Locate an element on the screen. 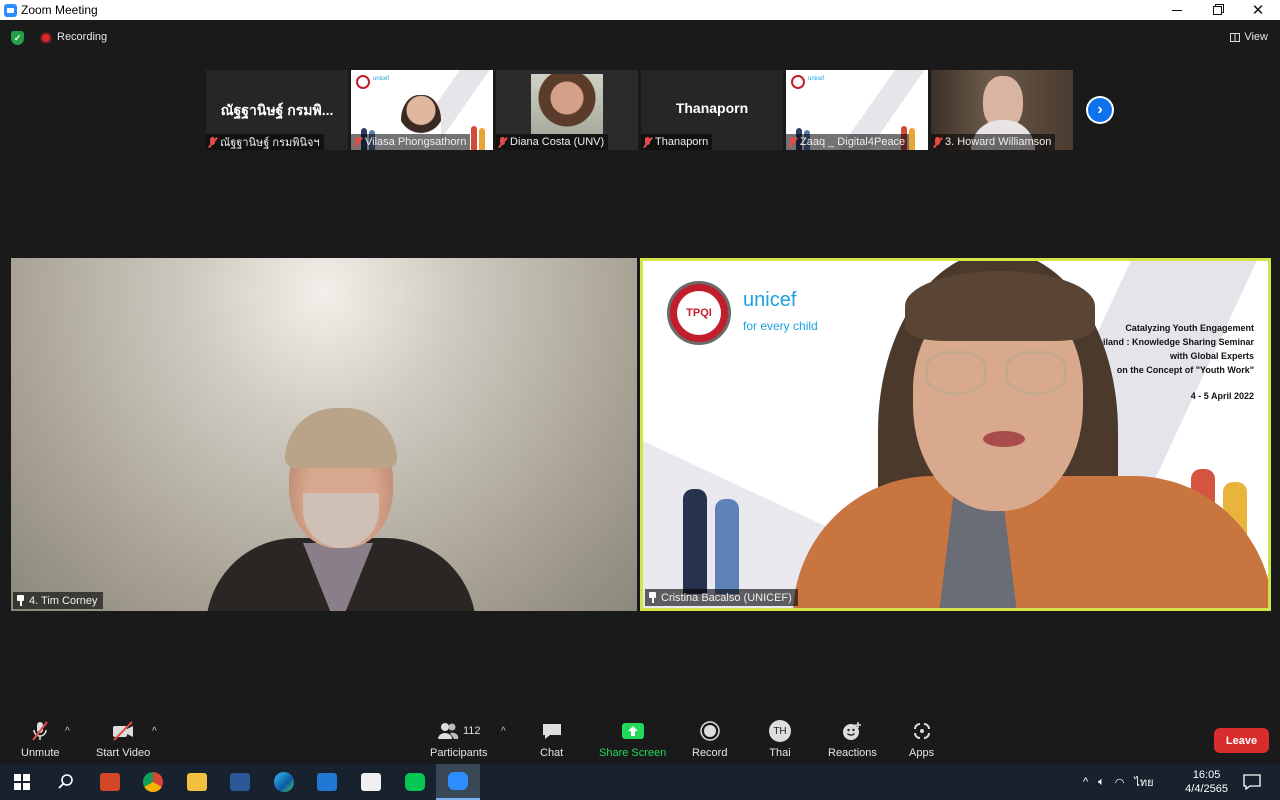 Image resolution: width=1280 pixels, height=800 pixels. view-button: View is located at coordinates (1249, 37).